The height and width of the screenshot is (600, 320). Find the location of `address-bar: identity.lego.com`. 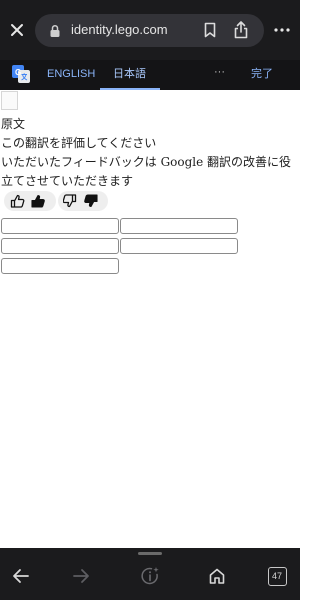

address-bar: identity.lego.com is located at coordinates (149, 30).